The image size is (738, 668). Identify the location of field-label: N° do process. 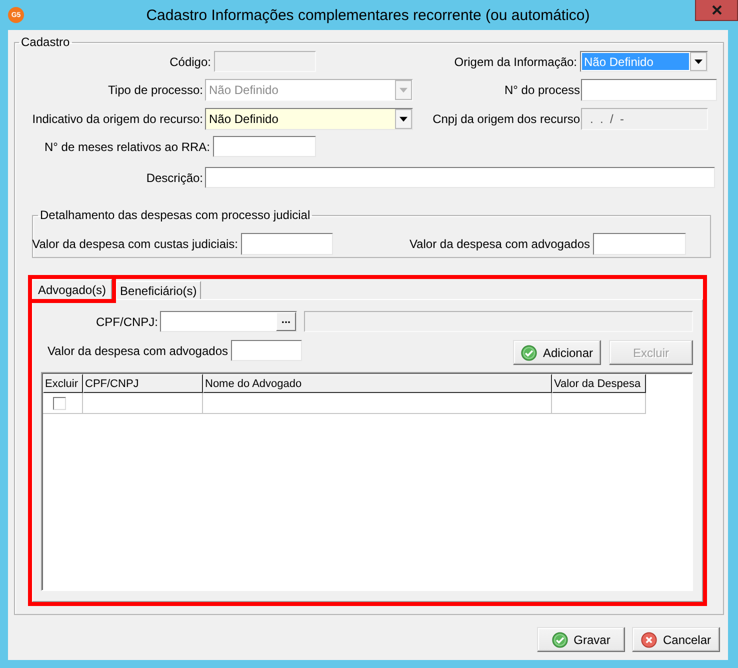
(542, 90).